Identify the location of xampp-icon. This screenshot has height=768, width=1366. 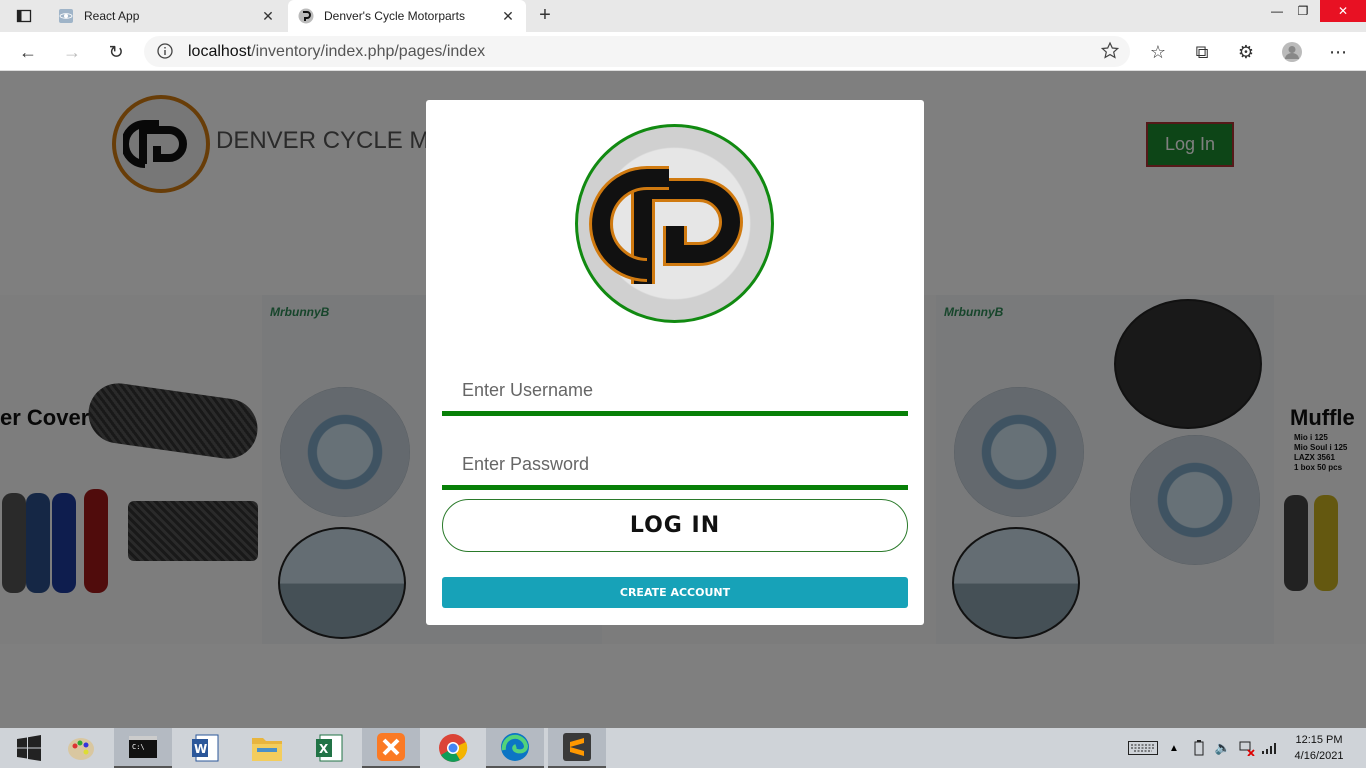
(391, 748).